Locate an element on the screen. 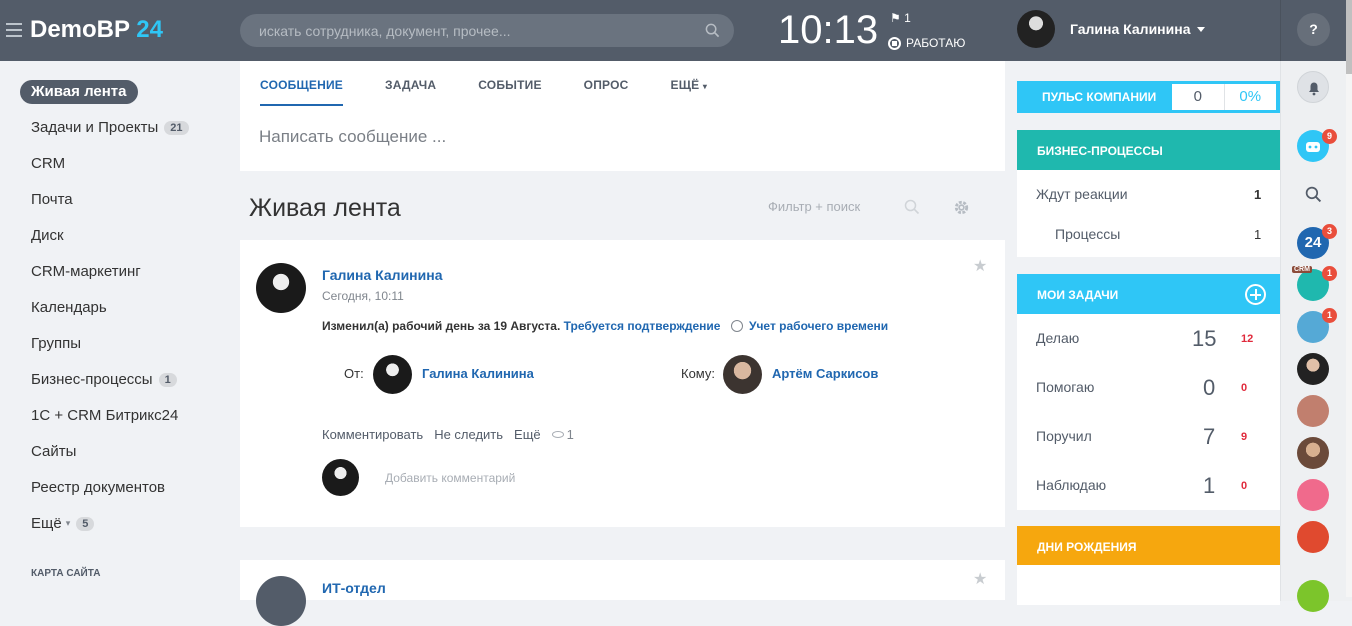 This screenshot has height=626, width=1352. task-row-label: Делаю is located at coordinates (1057, 338).